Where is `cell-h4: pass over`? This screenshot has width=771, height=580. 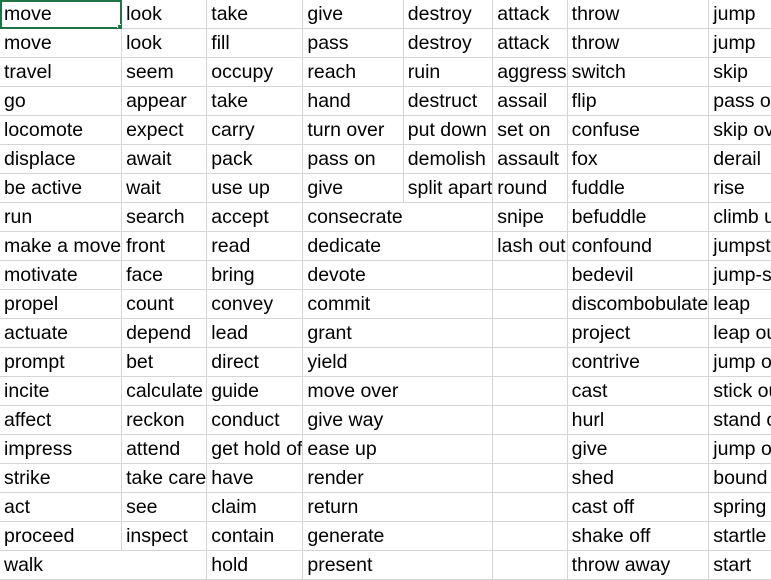 cell-h4: pass over is located at coordinates (739, 101).